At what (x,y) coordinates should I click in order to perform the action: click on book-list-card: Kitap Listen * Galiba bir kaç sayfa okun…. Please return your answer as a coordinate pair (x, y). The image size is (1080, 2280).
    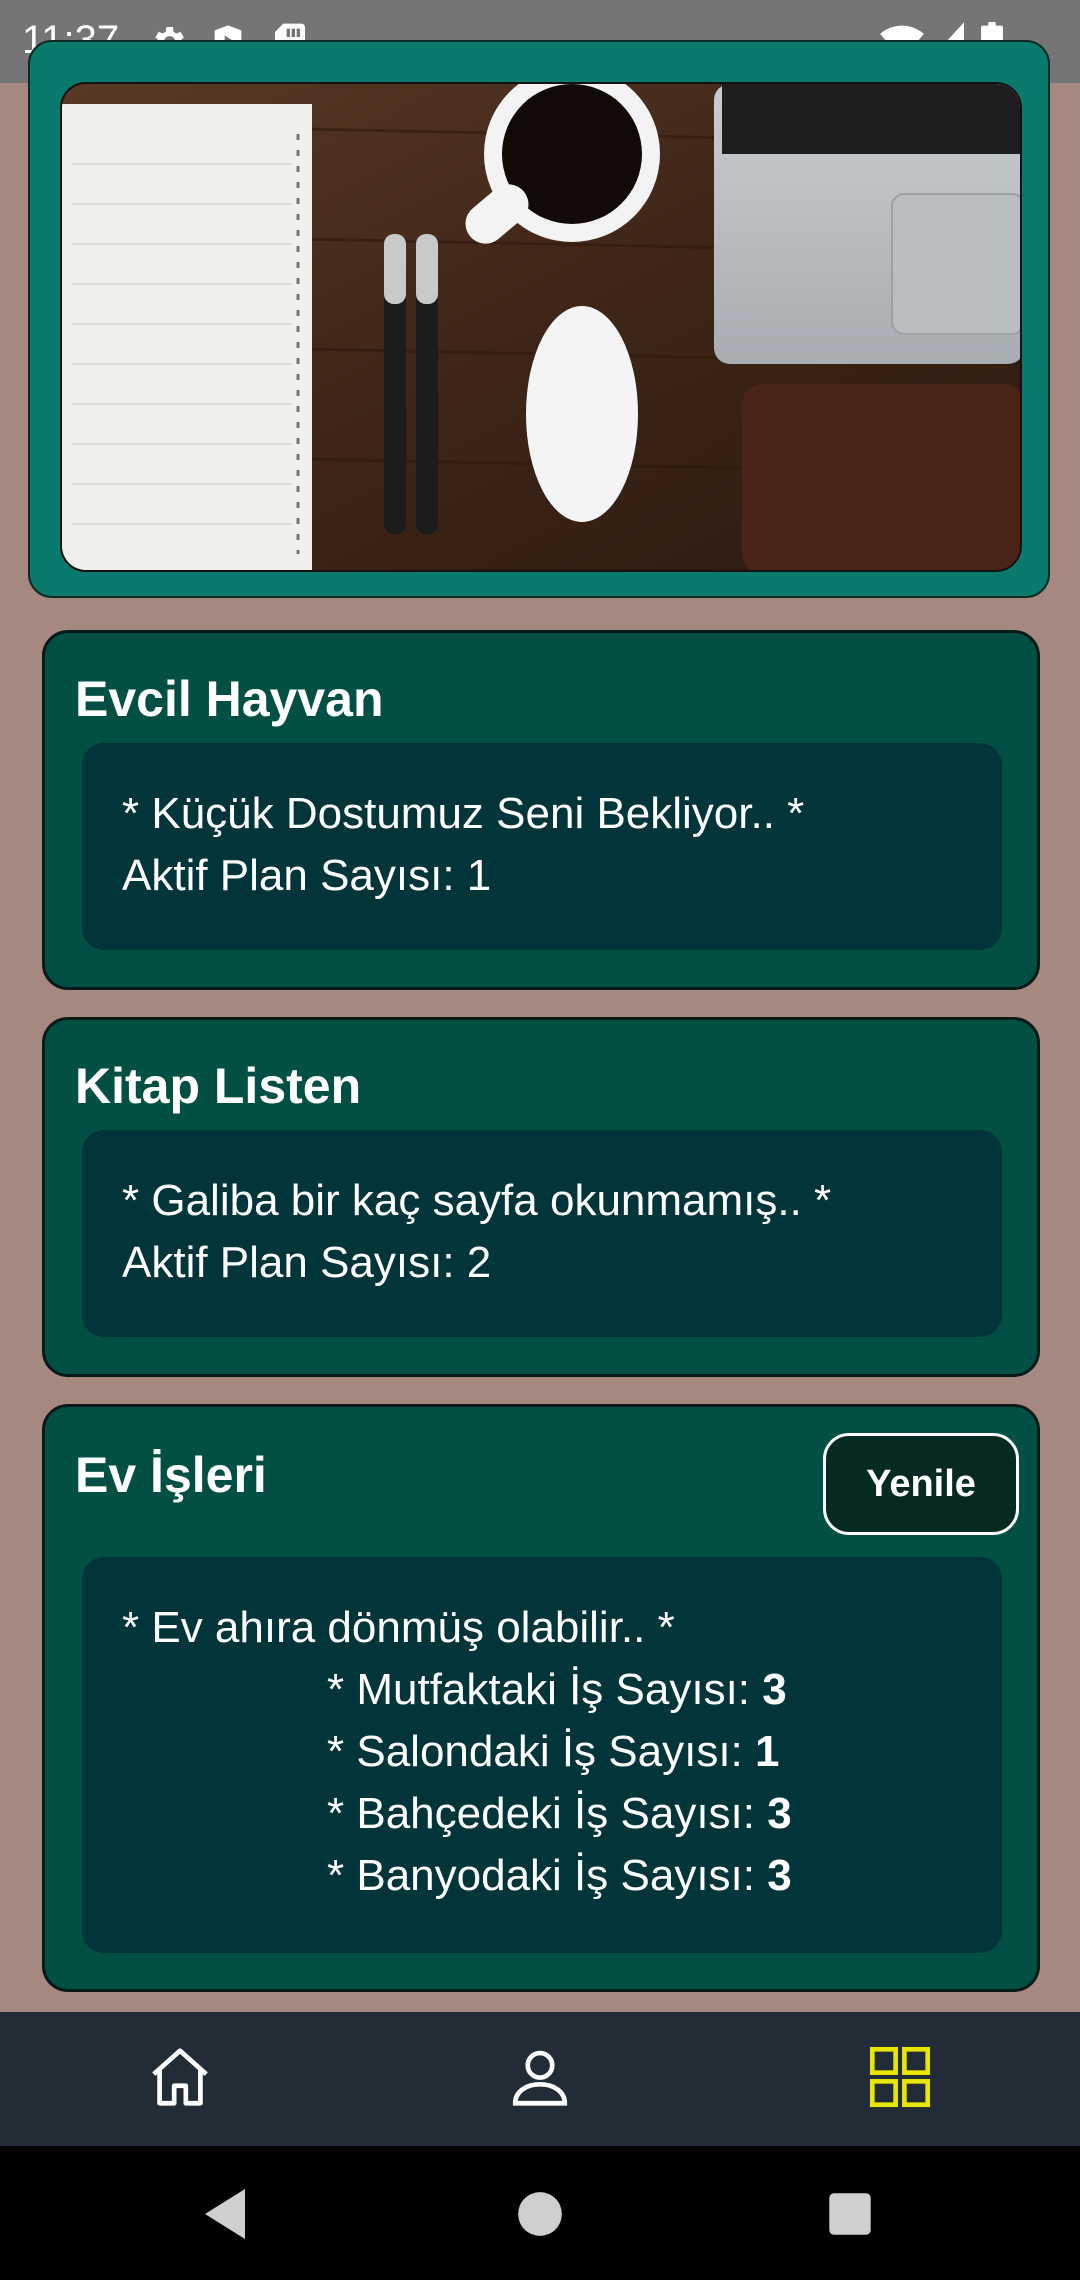
    Looking at the image, I should click on (541, 1197).